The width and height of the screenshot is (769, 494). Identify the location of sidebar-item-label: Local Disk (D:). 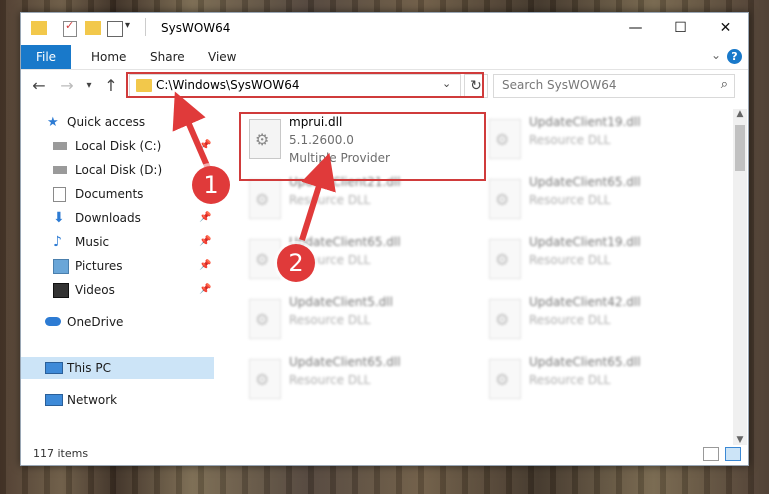
(119, 170).